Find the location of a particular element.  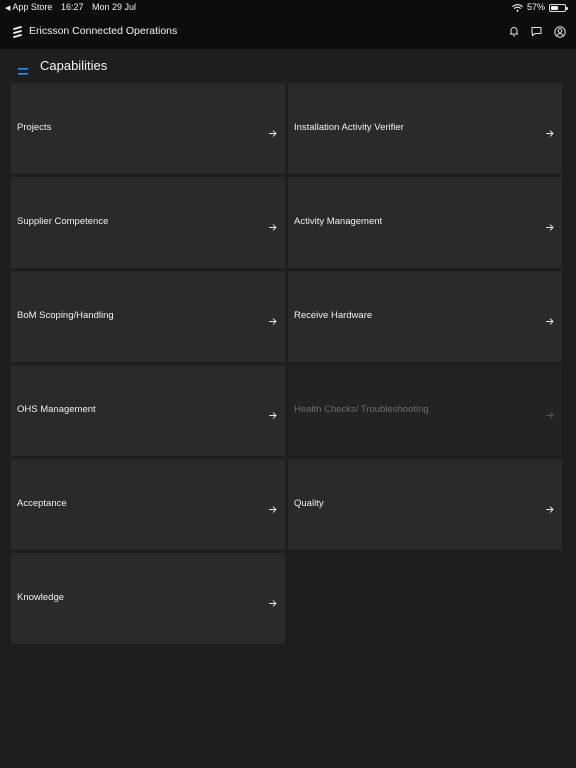

battery-percent: 57% is located at coordinates (535, 7).